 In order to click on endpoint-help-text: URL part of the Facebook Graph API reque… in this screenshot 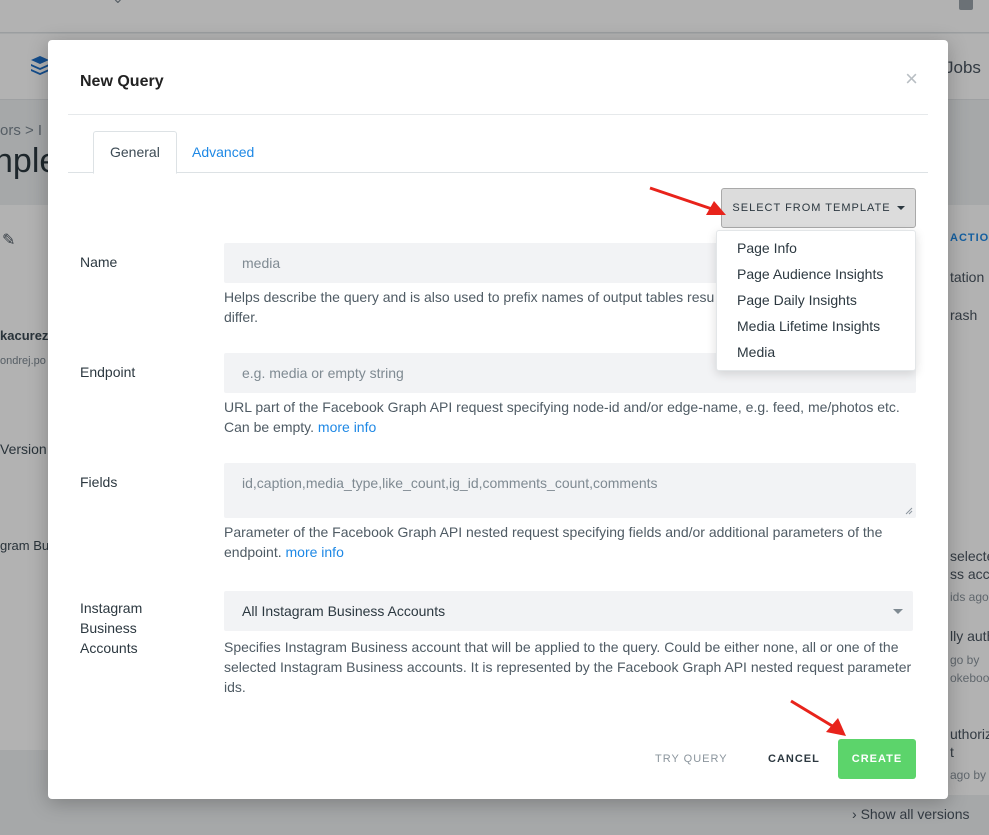, I will do `click(570, 417)`.